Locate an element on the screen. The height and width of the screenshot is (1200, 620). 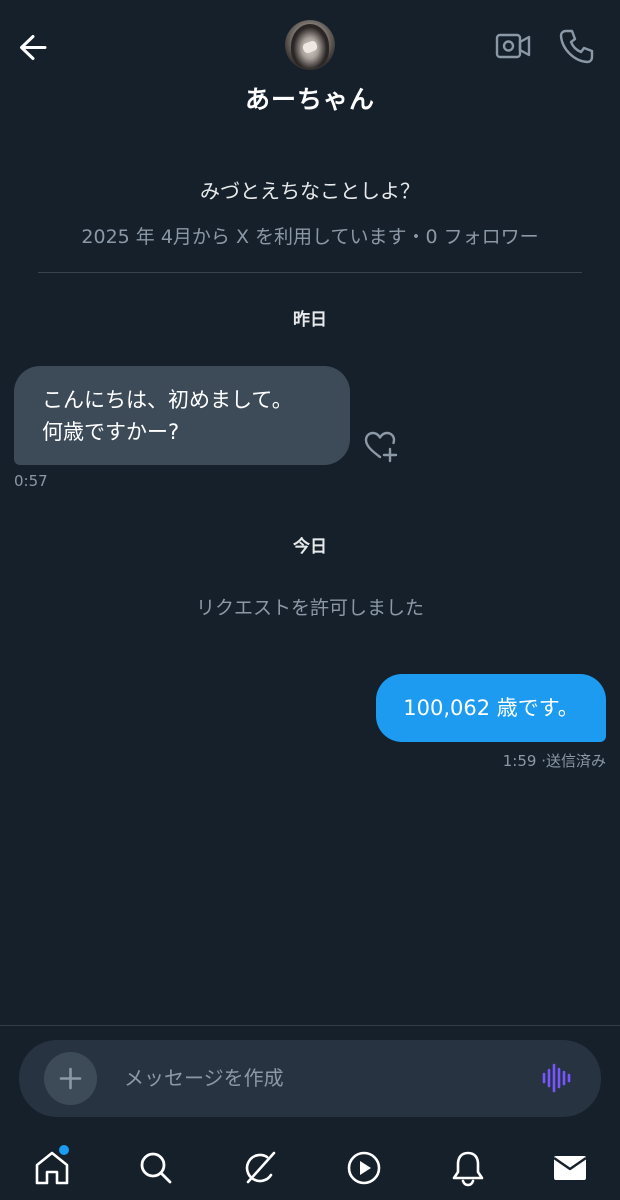
nav-messages is located at coordinates (570, 1168).